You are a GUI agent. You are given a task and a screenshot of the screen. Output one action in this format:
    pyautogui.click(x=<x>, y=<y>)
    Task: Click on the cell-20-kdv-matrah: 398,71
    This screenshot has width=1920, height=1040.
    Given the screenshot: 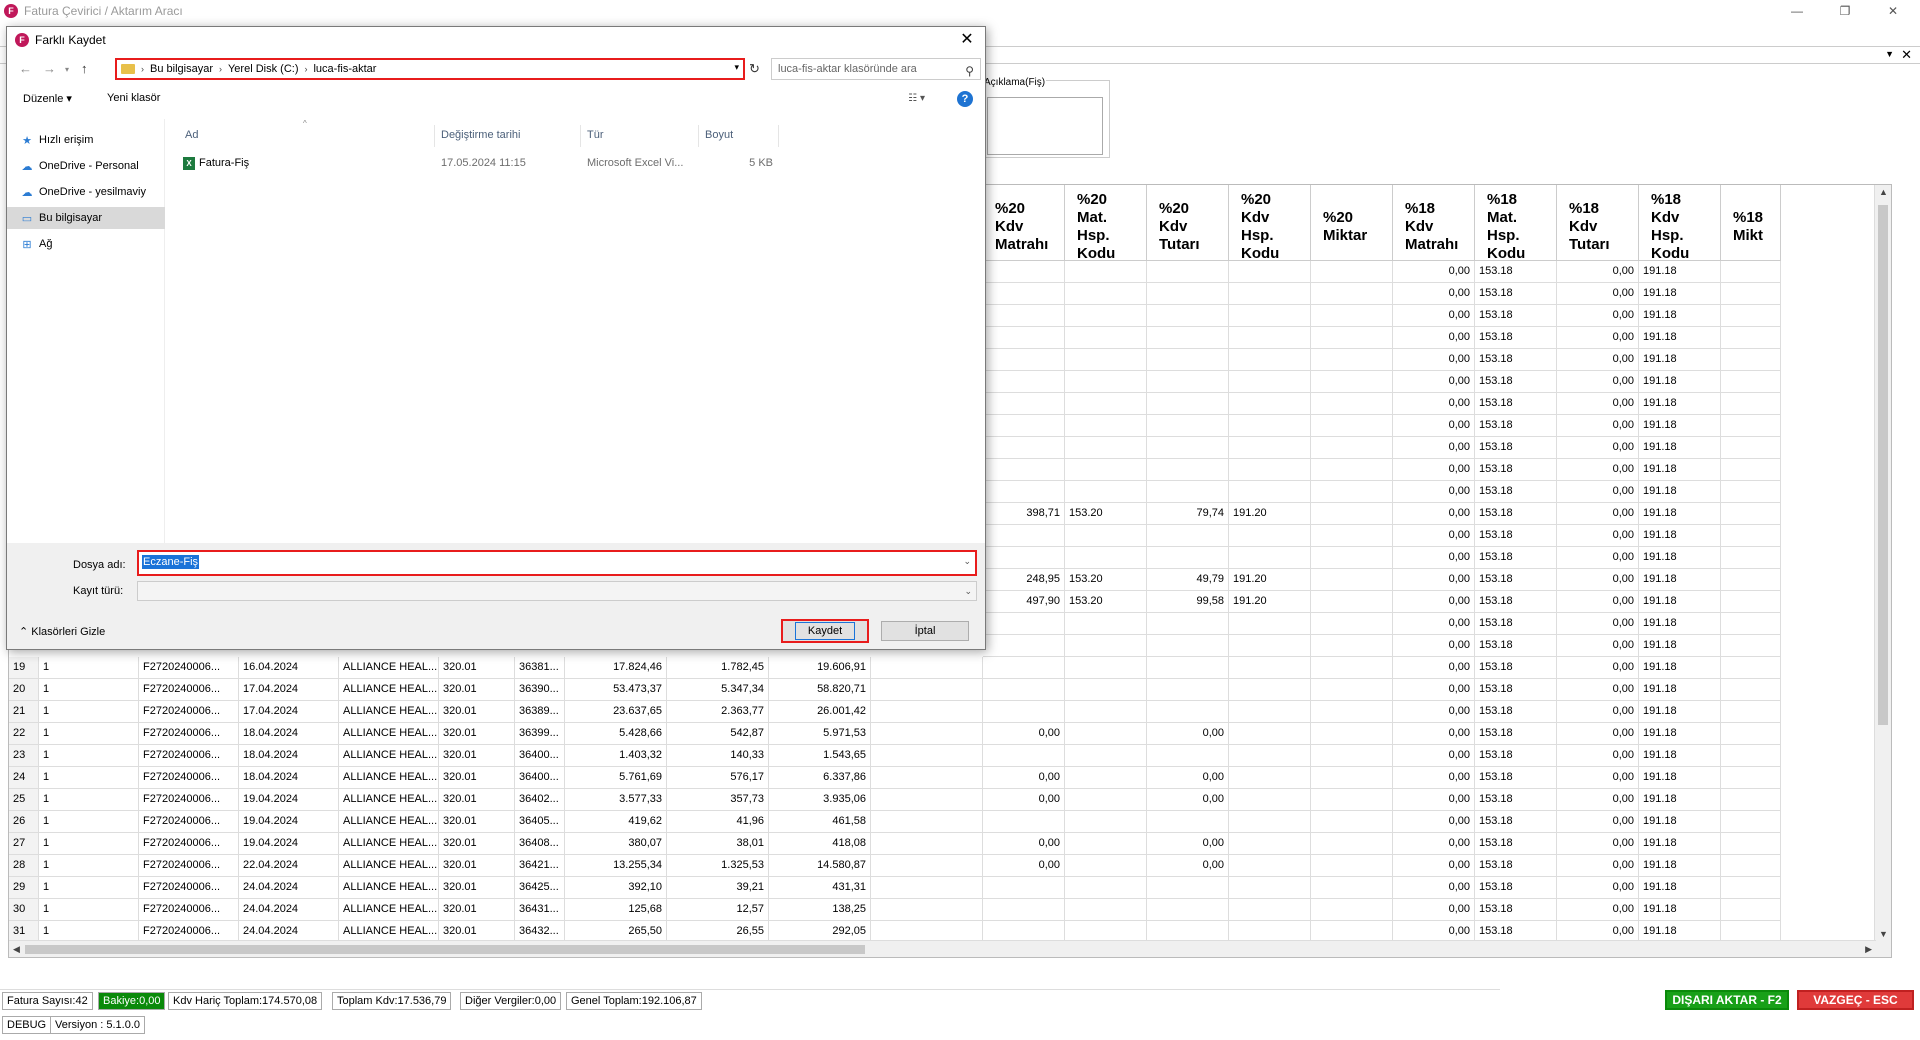 What is the action you would take?
    pyautogui.click(x=1024, y=514)
    